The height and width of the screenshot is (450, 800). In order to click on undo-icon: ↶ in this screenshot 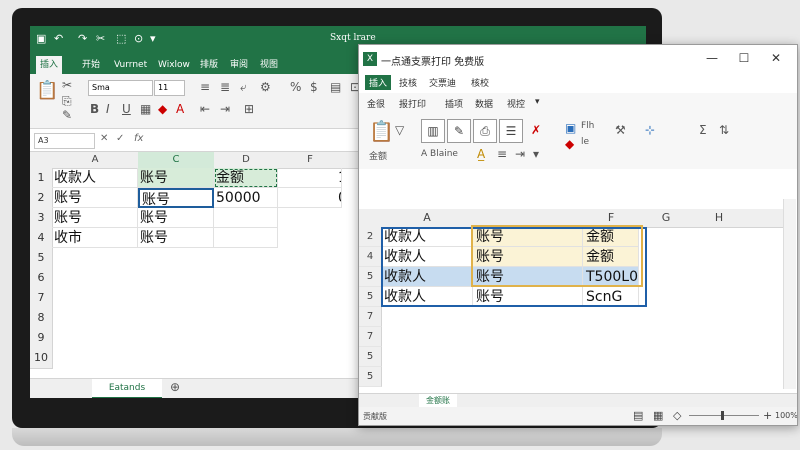, I will do `click(58, 38)`.